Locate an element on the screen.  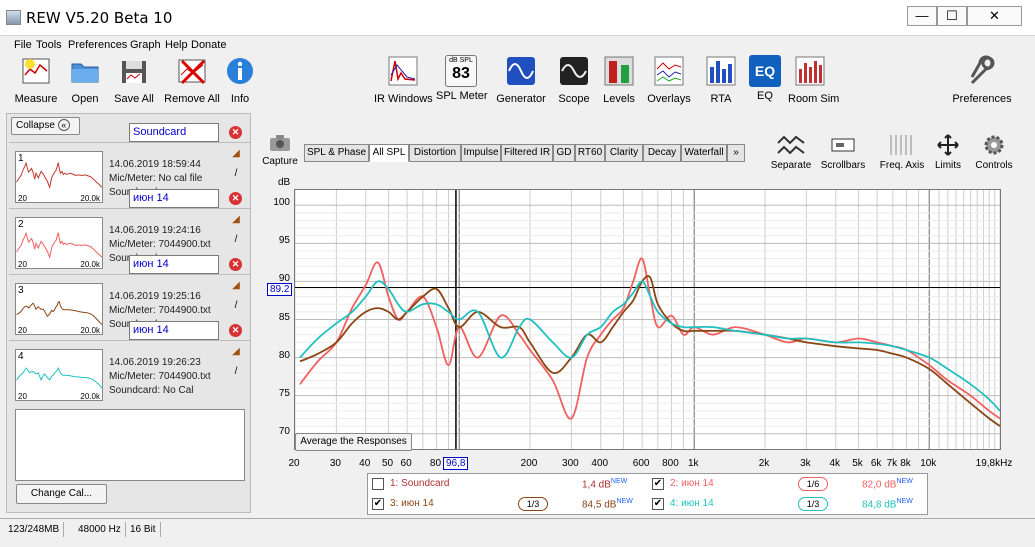
tab-waterfall: Waterfall is located at coordinates (704, 153).